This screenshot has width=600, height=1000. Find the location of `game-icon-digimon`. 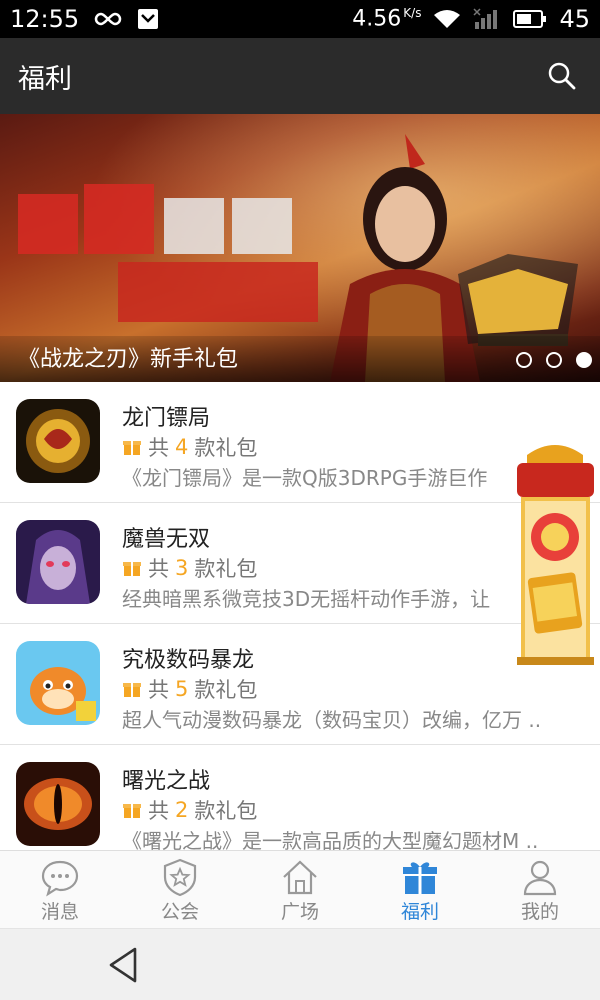

game-icon-digimon is located at coordinates (58, 683).